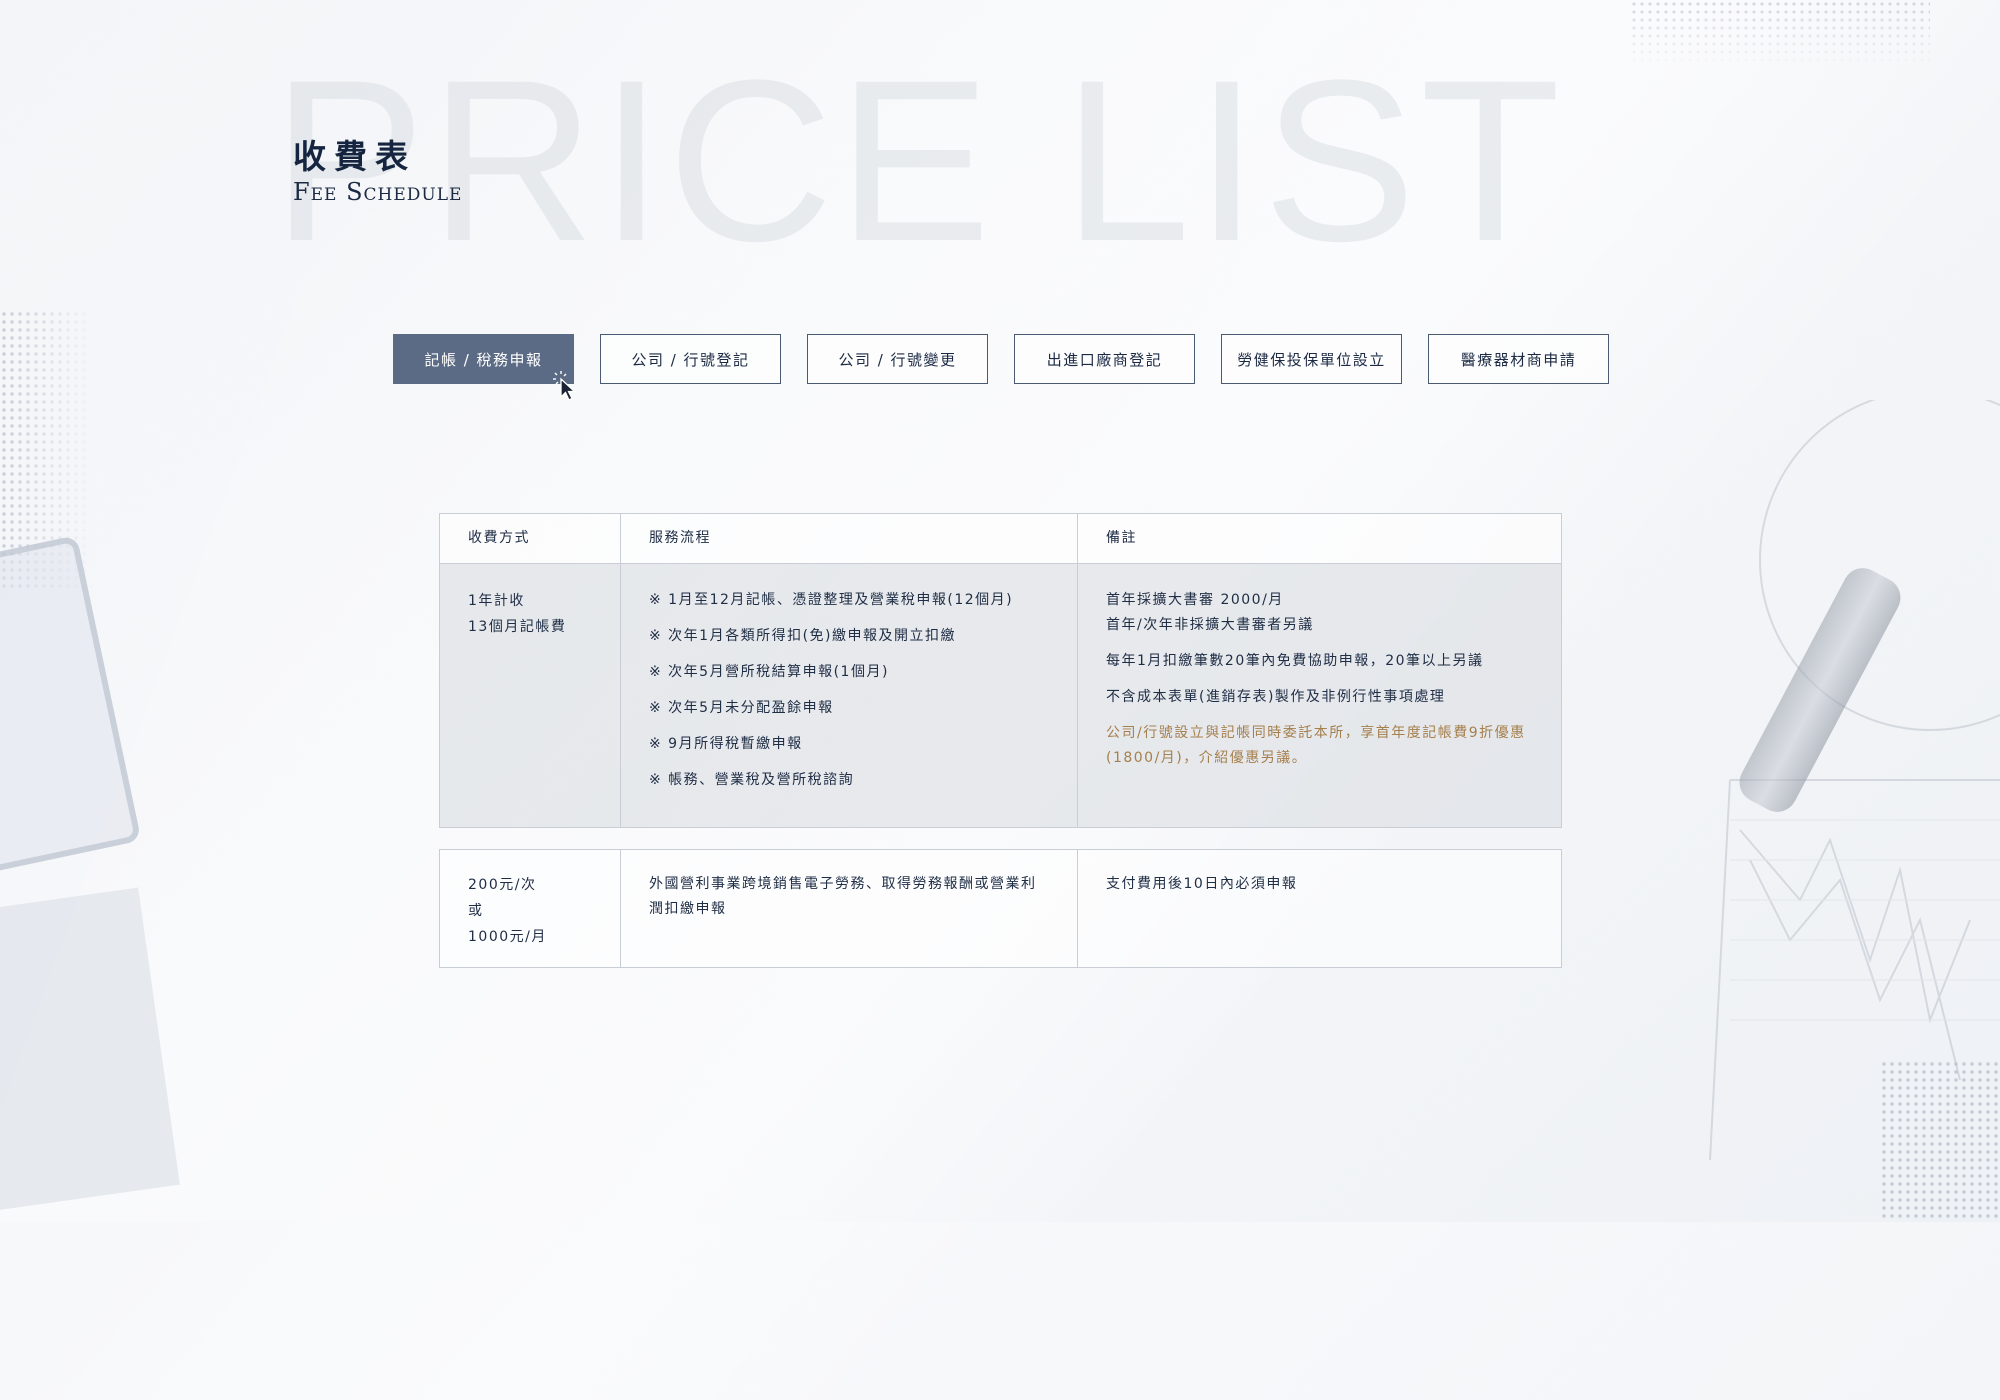 The height and width of the screenshot is (1400, 2000). What do you see at coordinates (1104, 359) in the screenshot?
I see `tab-import-export-registration: 出進口廠商登記` at bounding box center [1104, 359].